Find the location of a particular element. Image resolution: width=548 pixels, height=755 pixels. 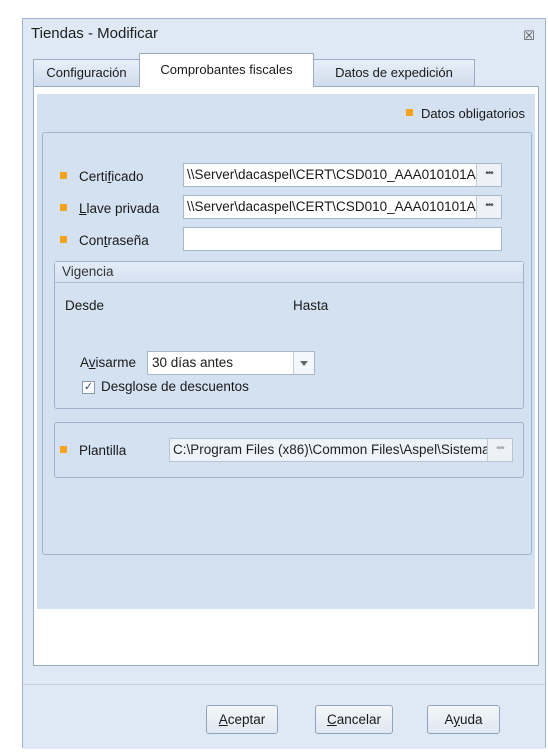

contrasena-label-text: Con is located at coordinates (91, 240).